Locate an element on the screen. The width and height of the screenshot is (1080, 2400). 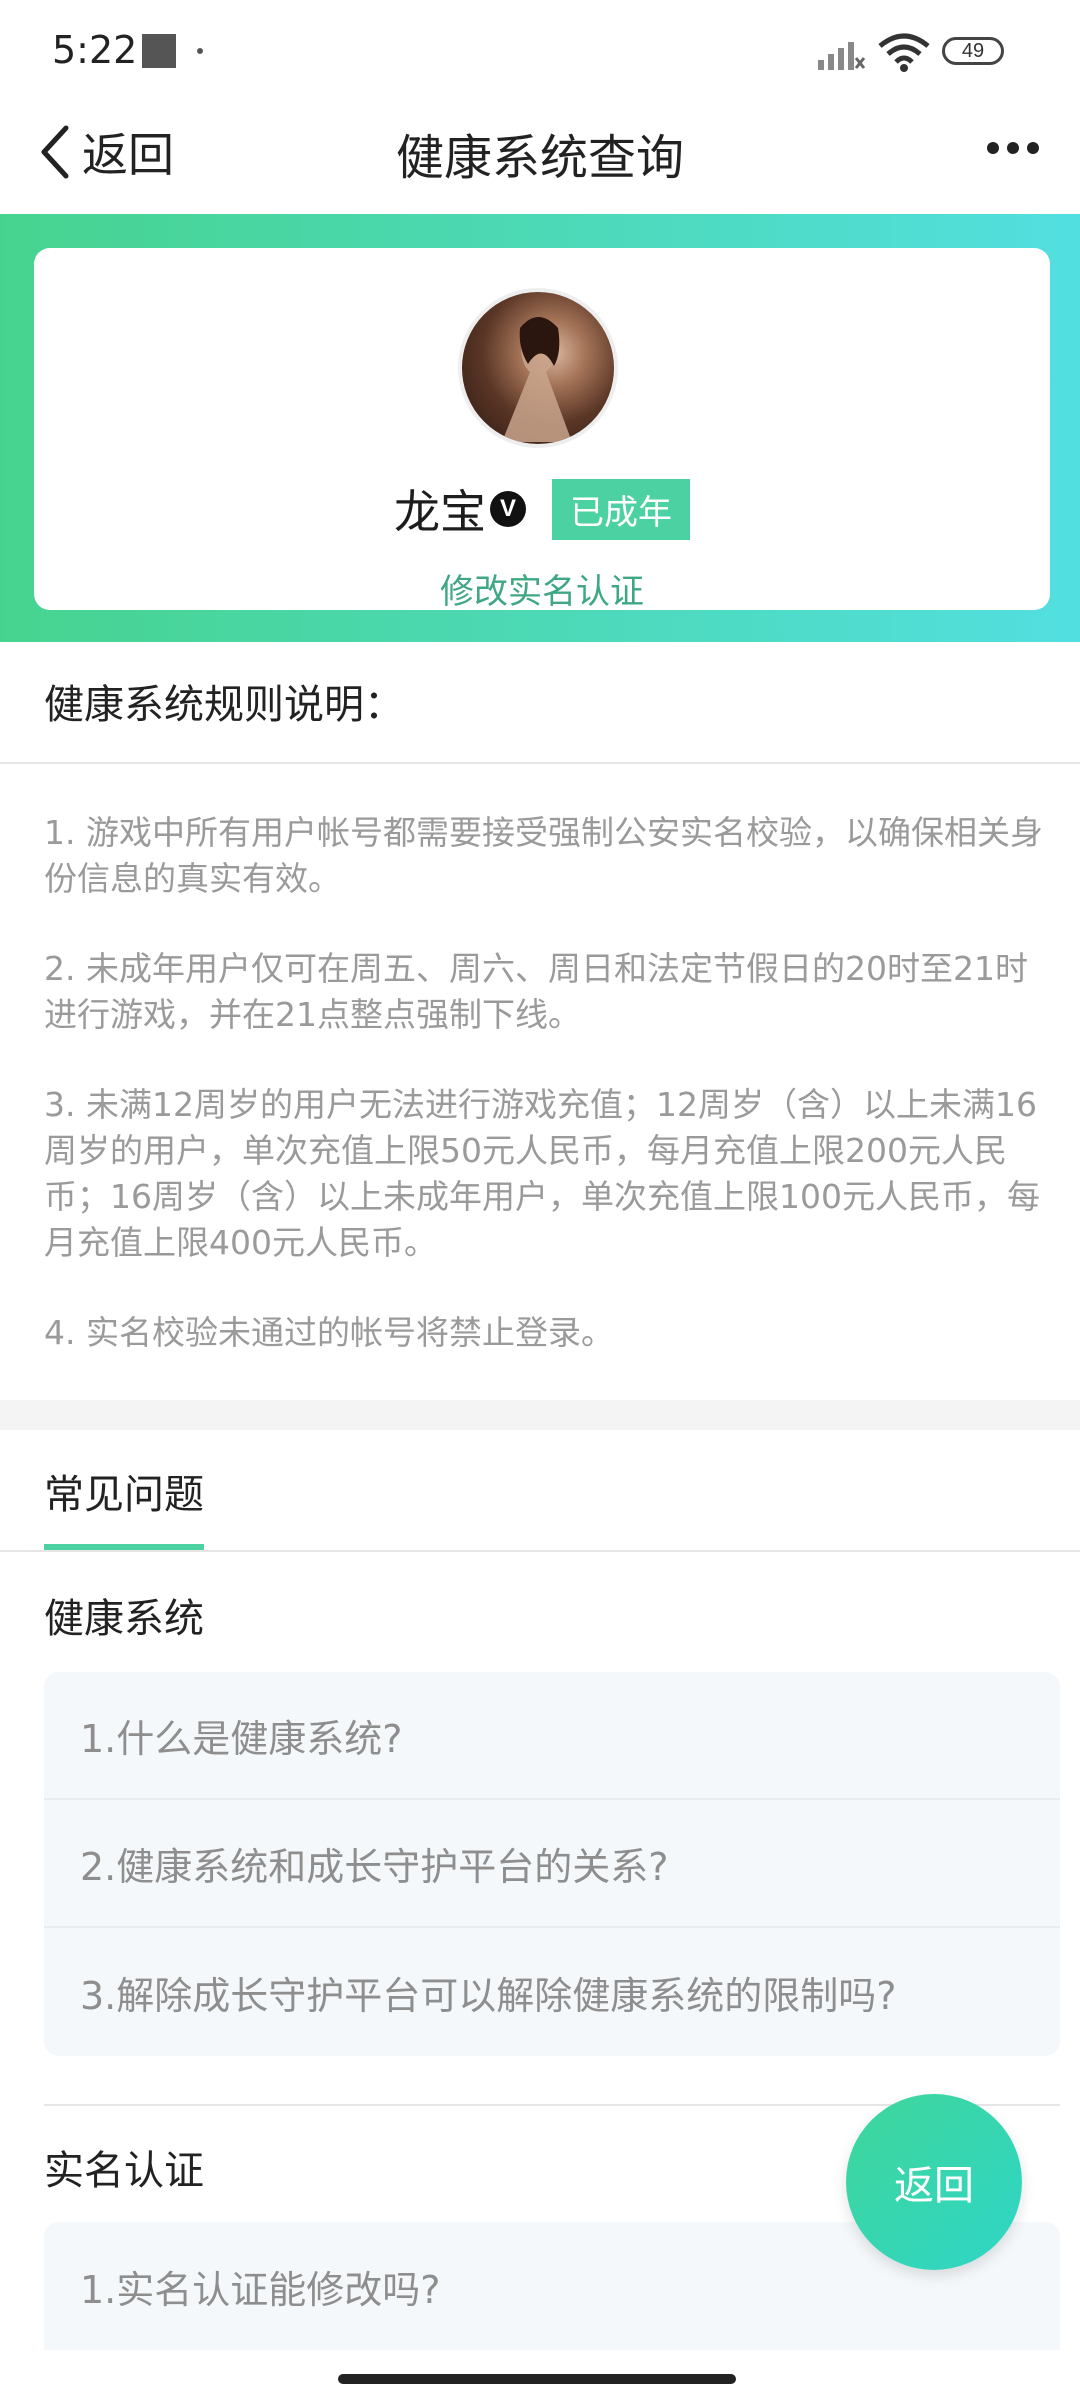
home-indicator is located at coordinates (537, 2379).